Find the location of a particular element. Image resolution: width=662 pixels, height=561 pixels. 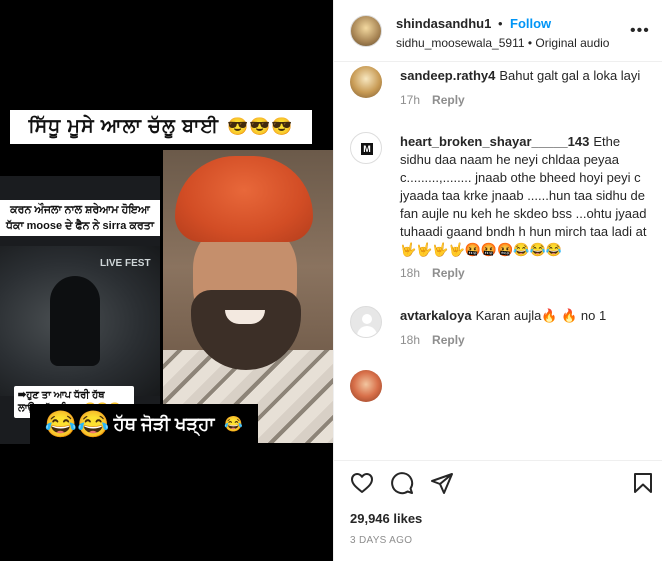

author-username: shindasandhu1 is located at coordinates (443, 23).